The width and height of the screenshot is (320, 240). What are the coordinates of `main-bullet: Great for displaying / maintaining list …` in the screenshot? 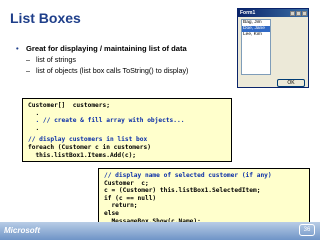 It's located at (131, 49).